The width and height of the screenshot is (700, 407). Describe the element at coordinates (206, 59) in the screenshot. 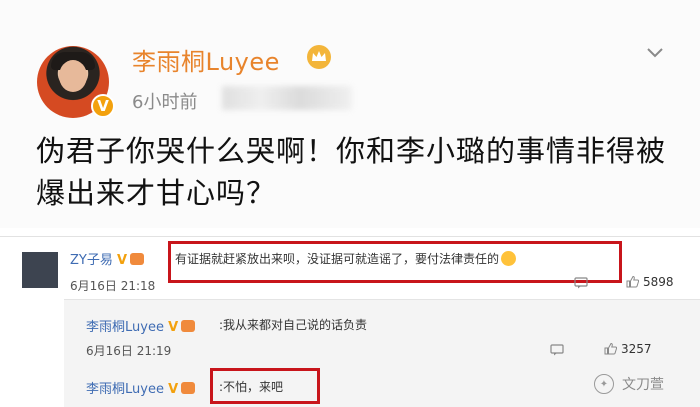

I see `post-author-name: 李雨桐Luyee` at that location.